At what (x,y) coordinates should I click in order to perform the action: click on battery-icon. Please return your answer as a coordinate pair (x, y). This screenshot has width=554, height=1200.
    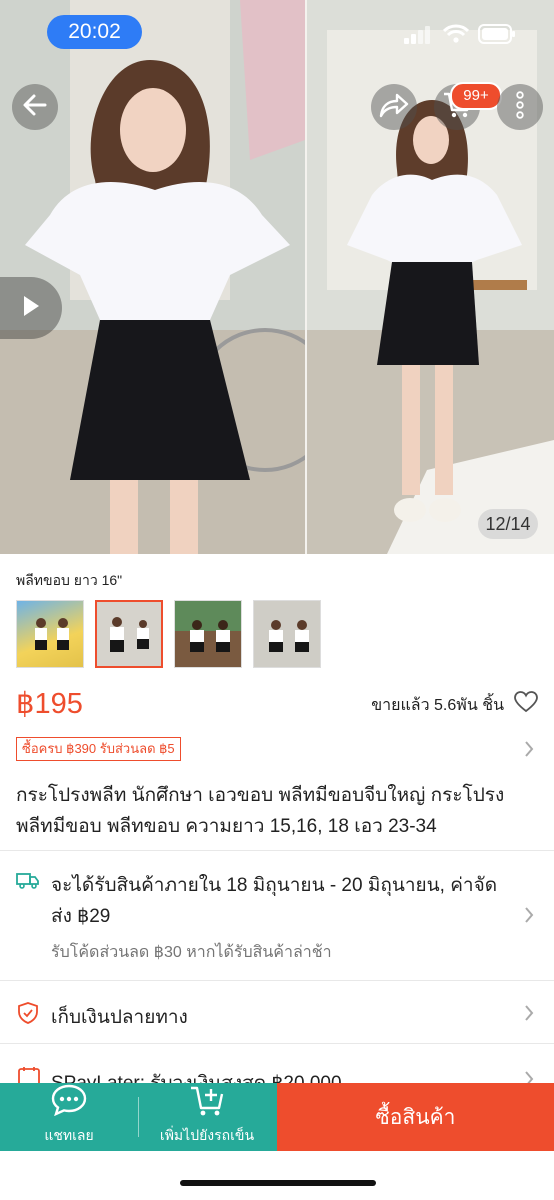
    Looking at the image, I should click on (497, 36).